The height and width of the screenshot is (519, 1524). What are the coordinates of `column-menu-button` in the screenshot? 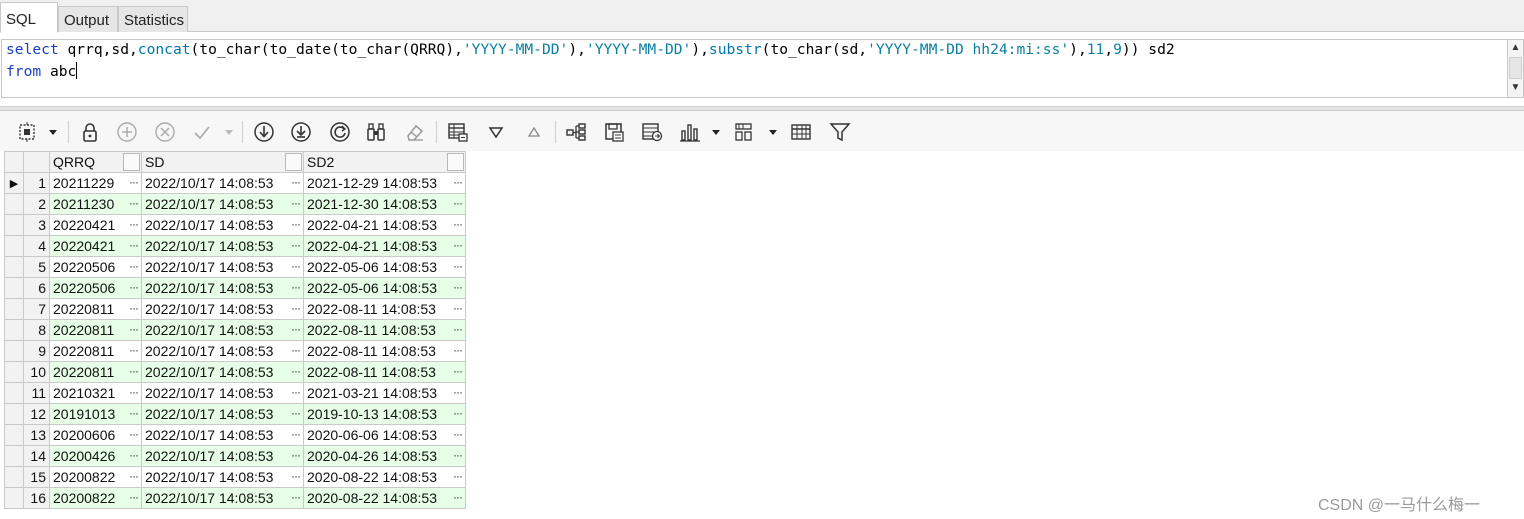 It's located at (293, 162).